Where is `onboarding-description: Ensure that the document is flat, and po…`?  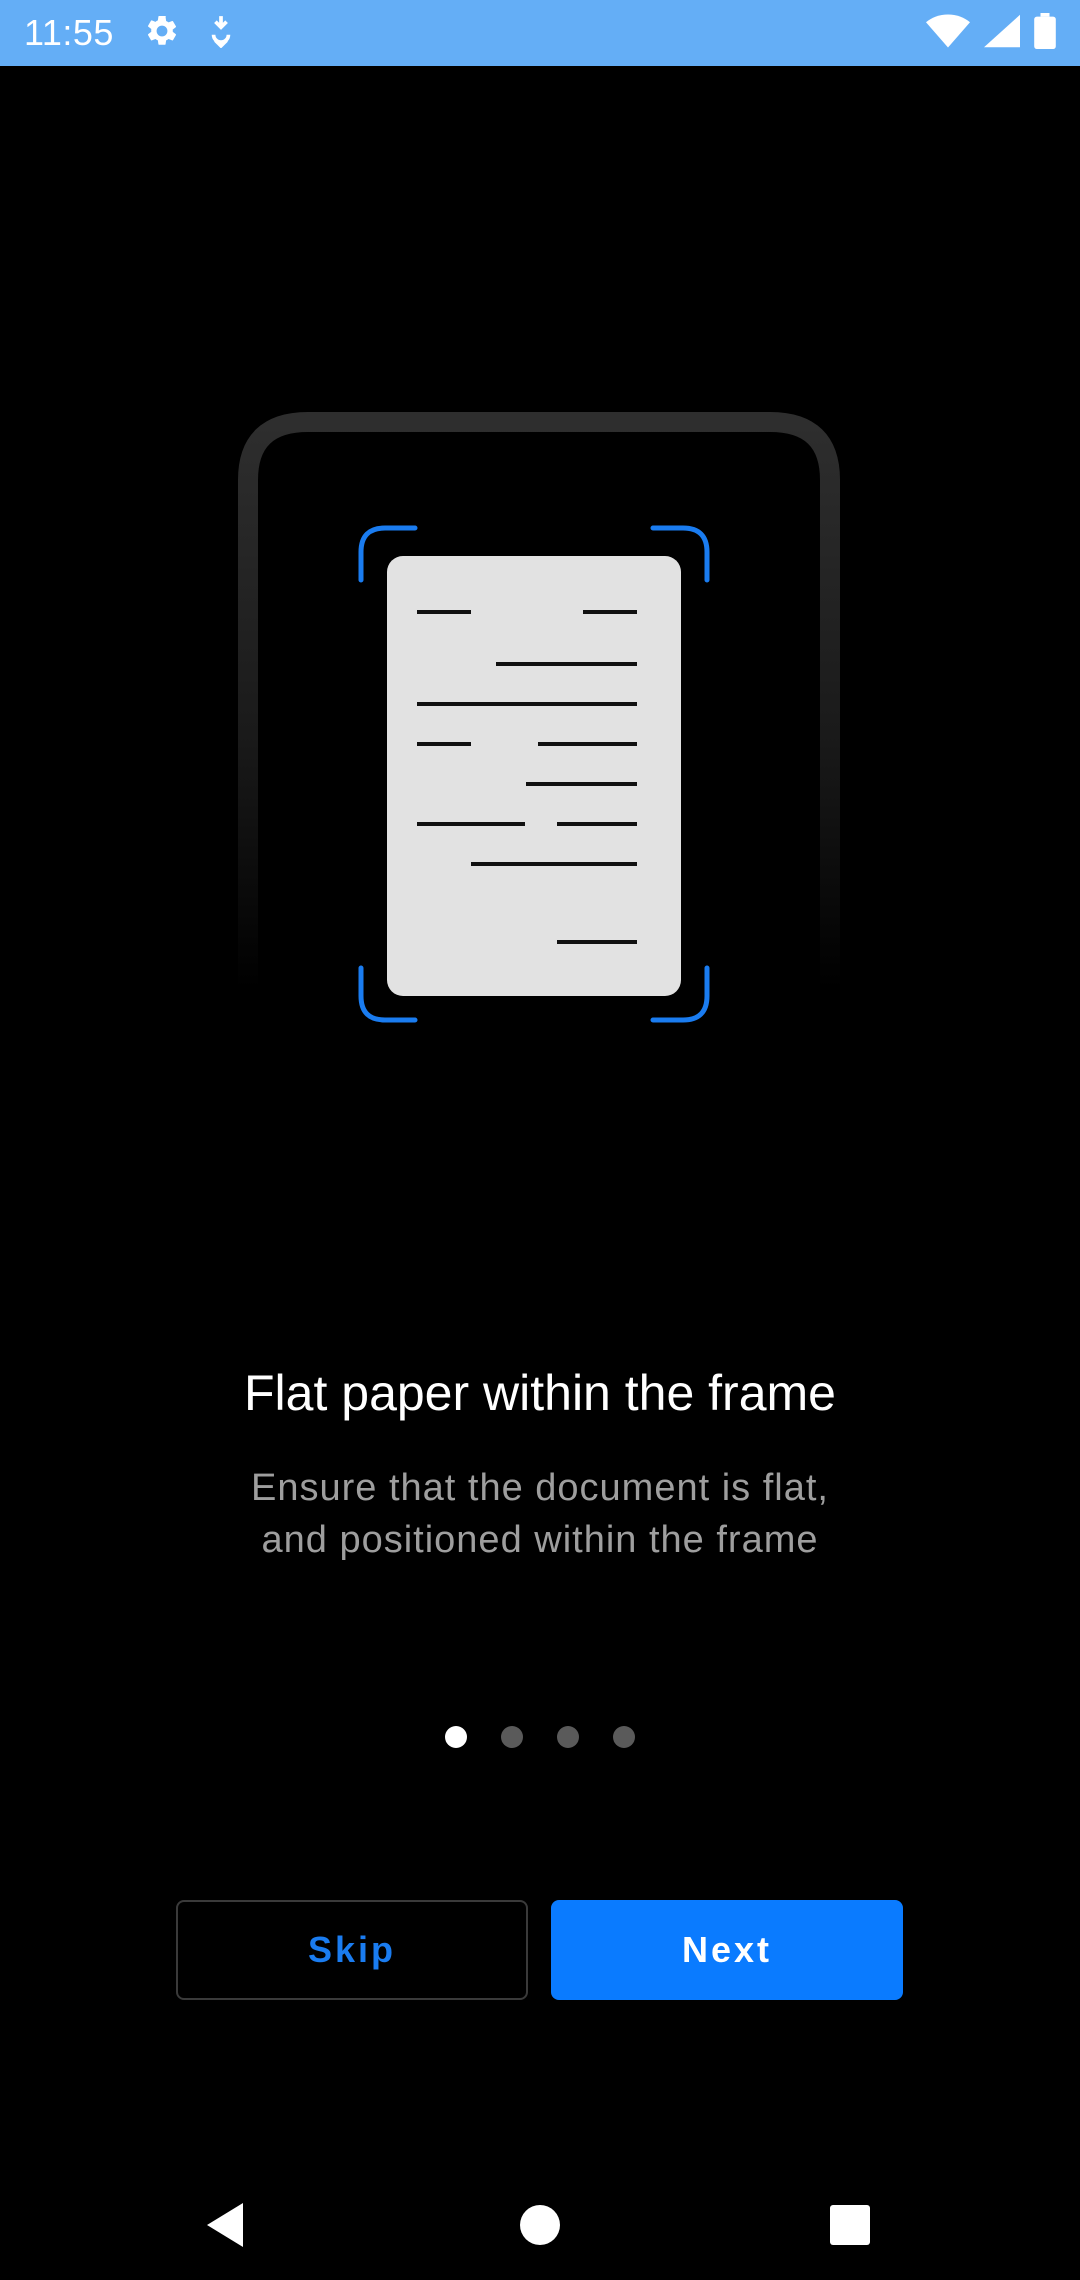
onboarding-description: Ensure that the document is flat, and po… is located at coordinates (540, 1514).